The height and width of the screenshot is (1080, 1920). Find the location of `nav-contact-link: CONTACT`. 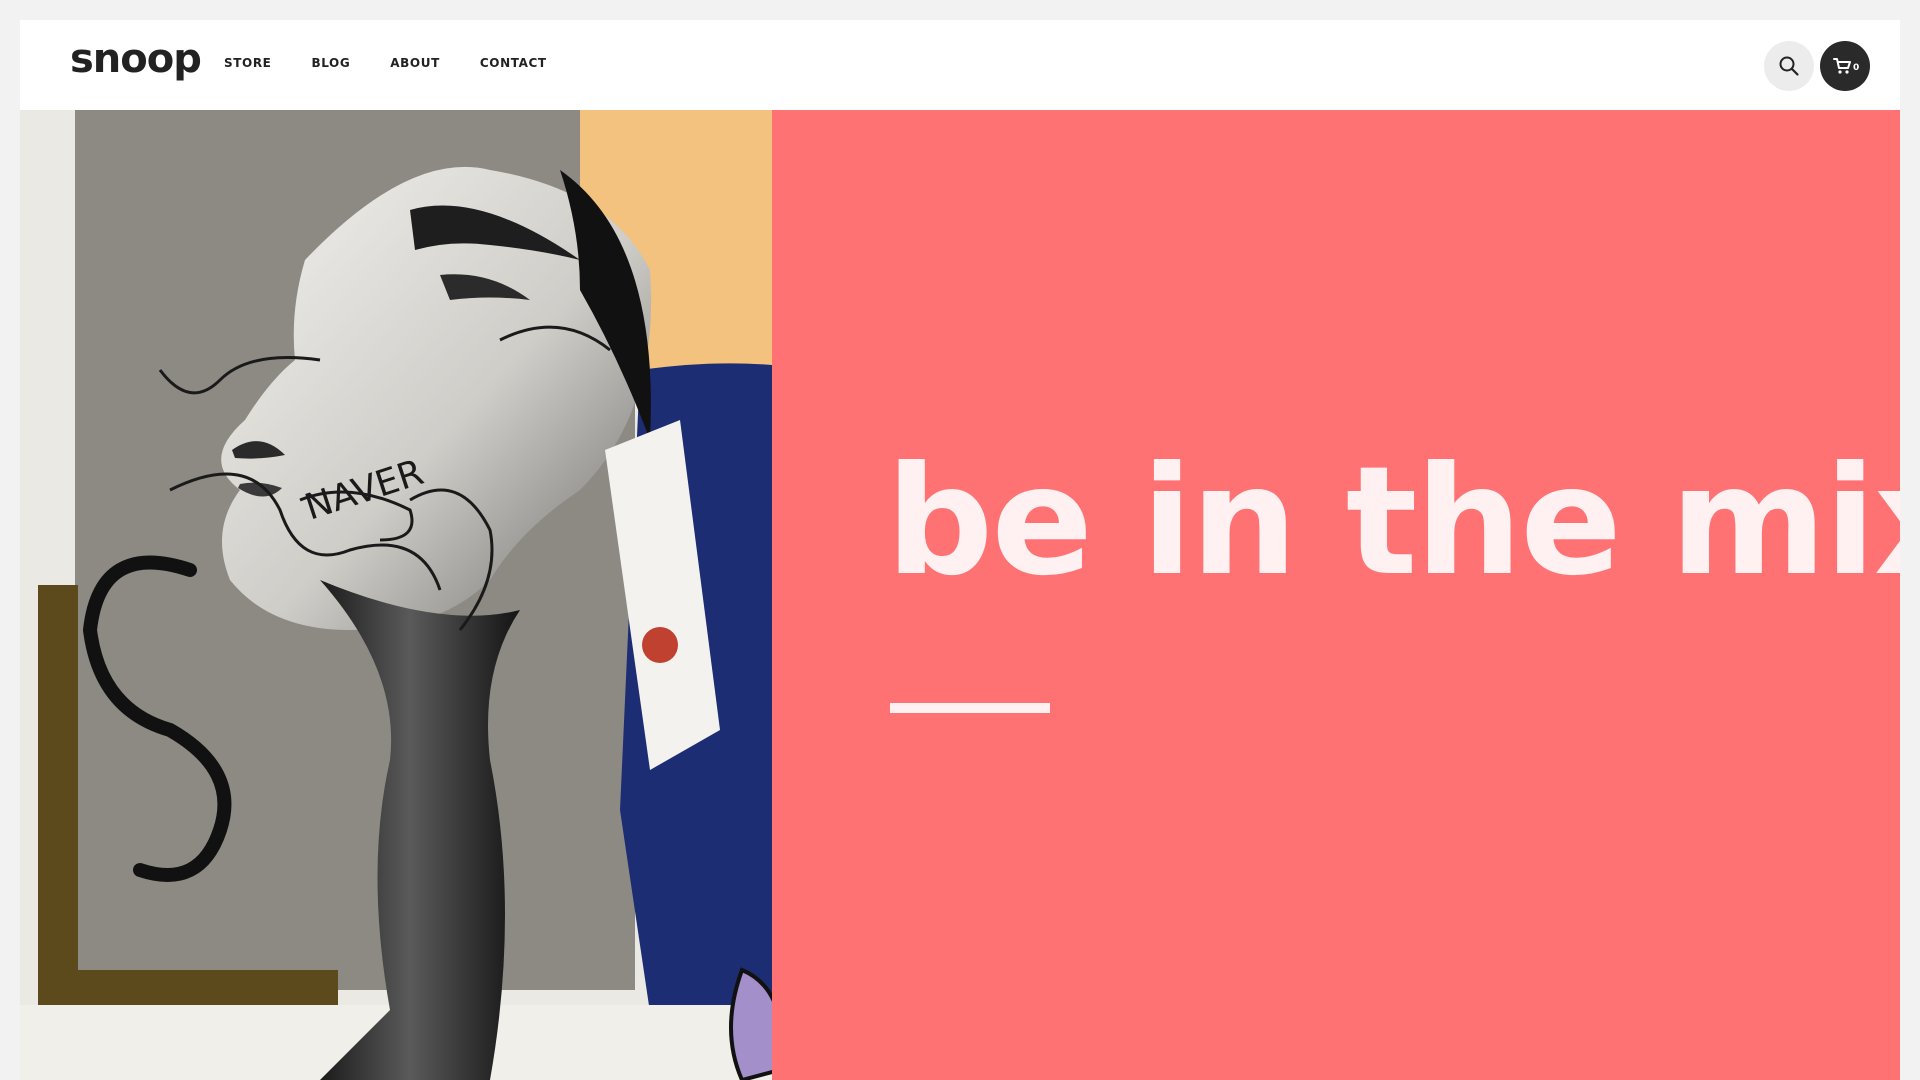

nav-contact-link: CONTACT is located at coordinates (513, 63).